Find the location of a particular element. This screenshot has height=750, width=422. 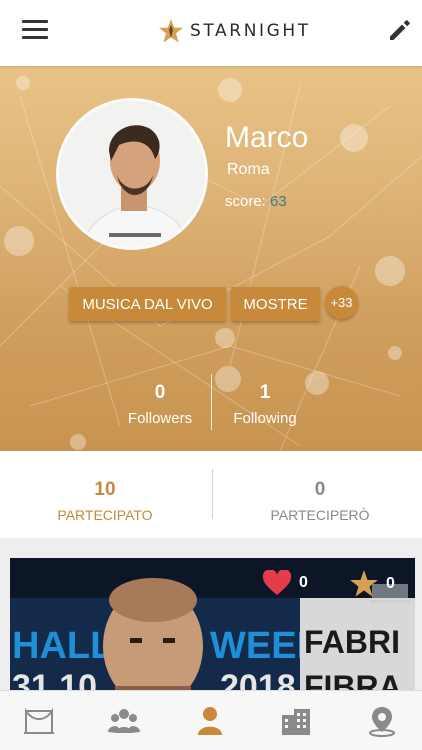

events-icon is located at coordinates (39, 721).